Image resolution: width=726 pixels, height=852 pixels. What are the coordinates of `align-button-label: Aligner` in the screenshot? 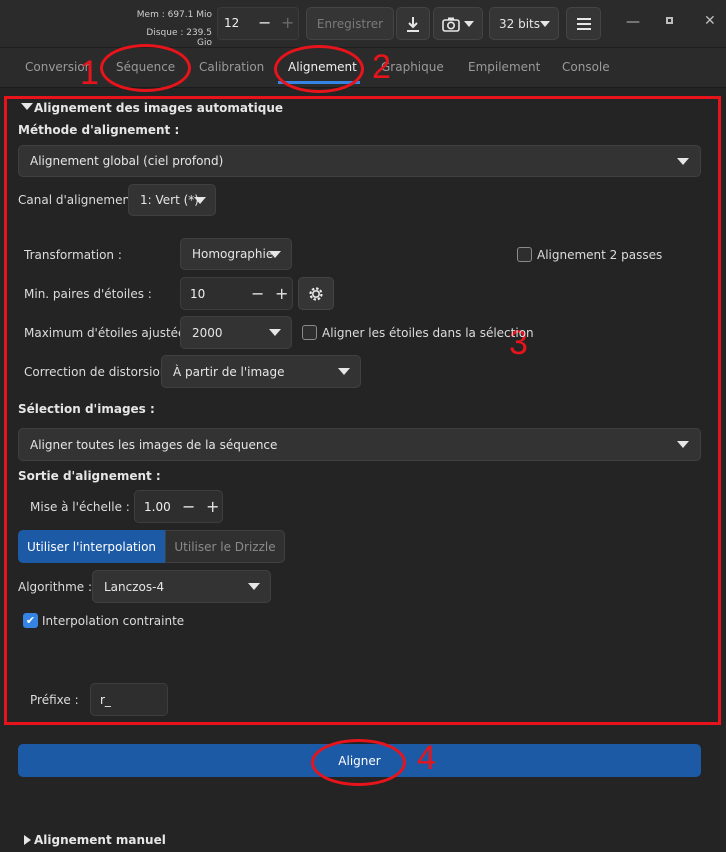 It's located at (359, 760).